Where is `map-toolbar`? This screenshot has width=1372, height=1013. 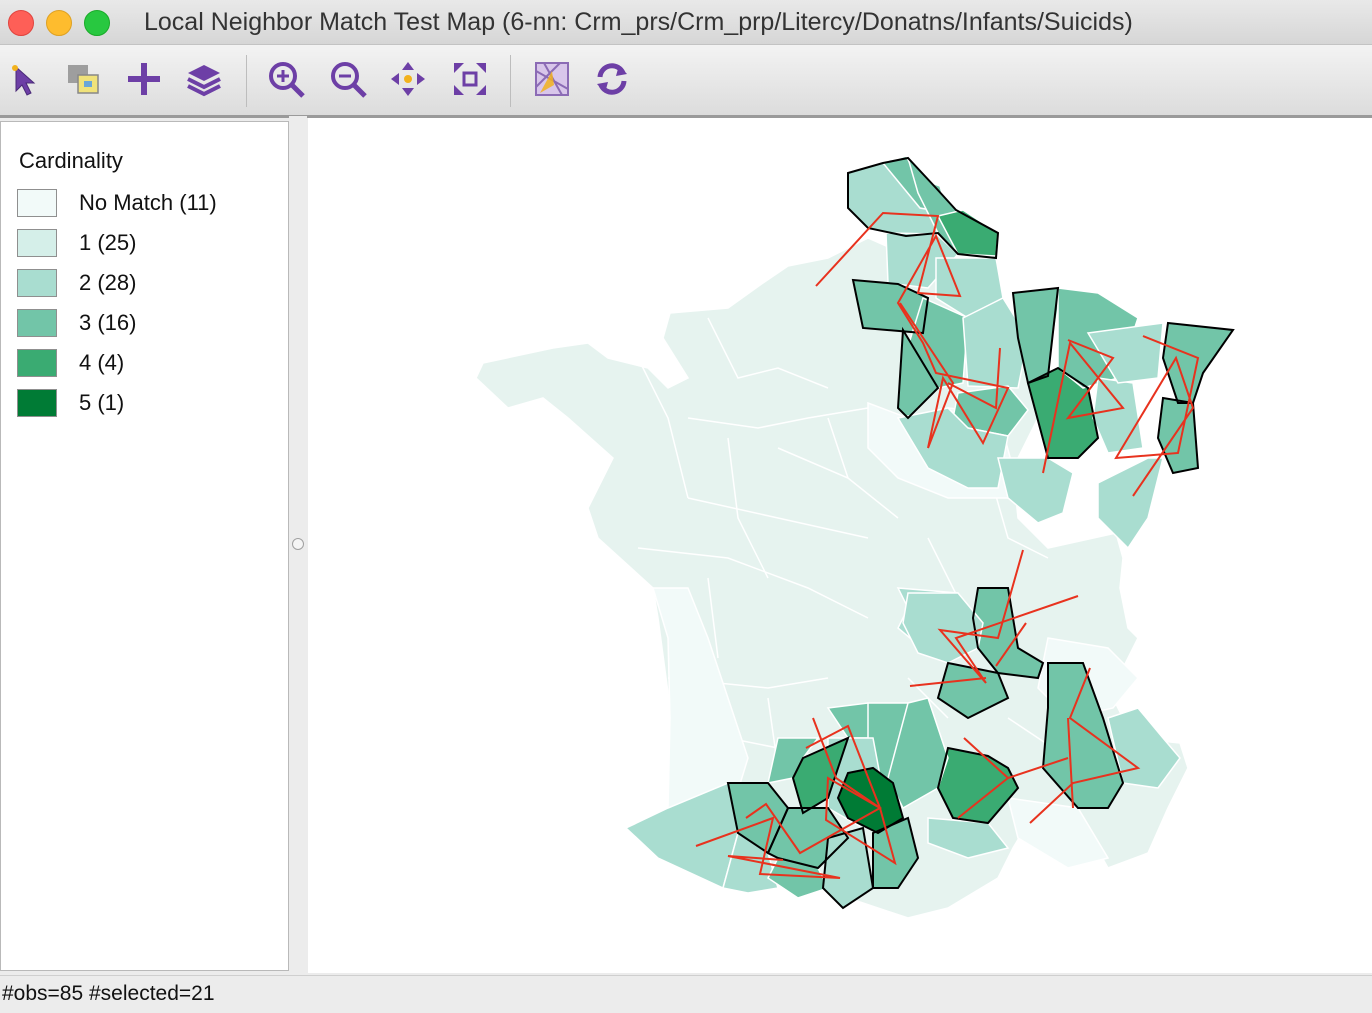 map-toolbar is located at coordinates (686, 81).